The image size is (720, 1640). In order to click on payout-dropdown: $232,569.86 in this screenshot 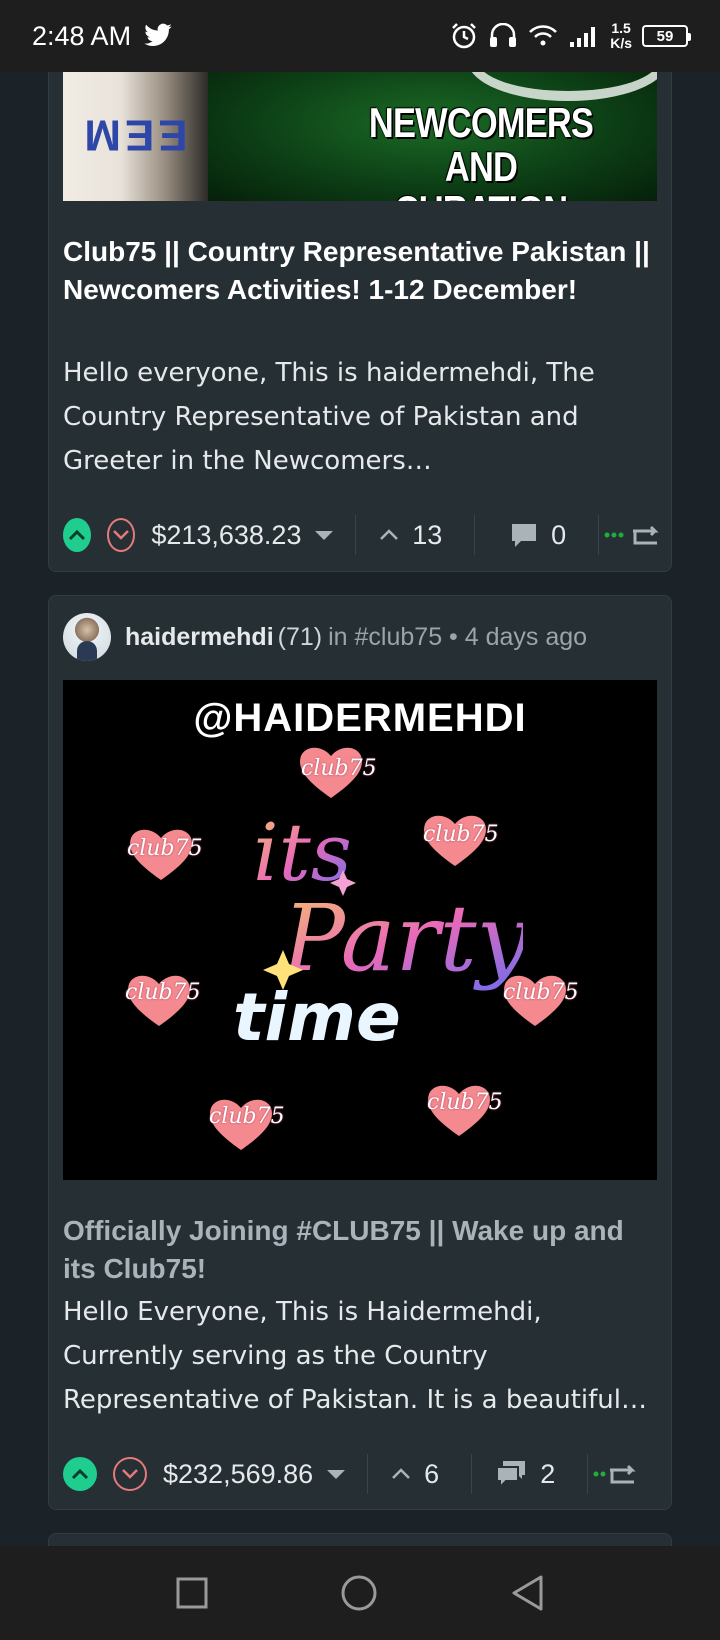, I will do `click(254, 1474)`.